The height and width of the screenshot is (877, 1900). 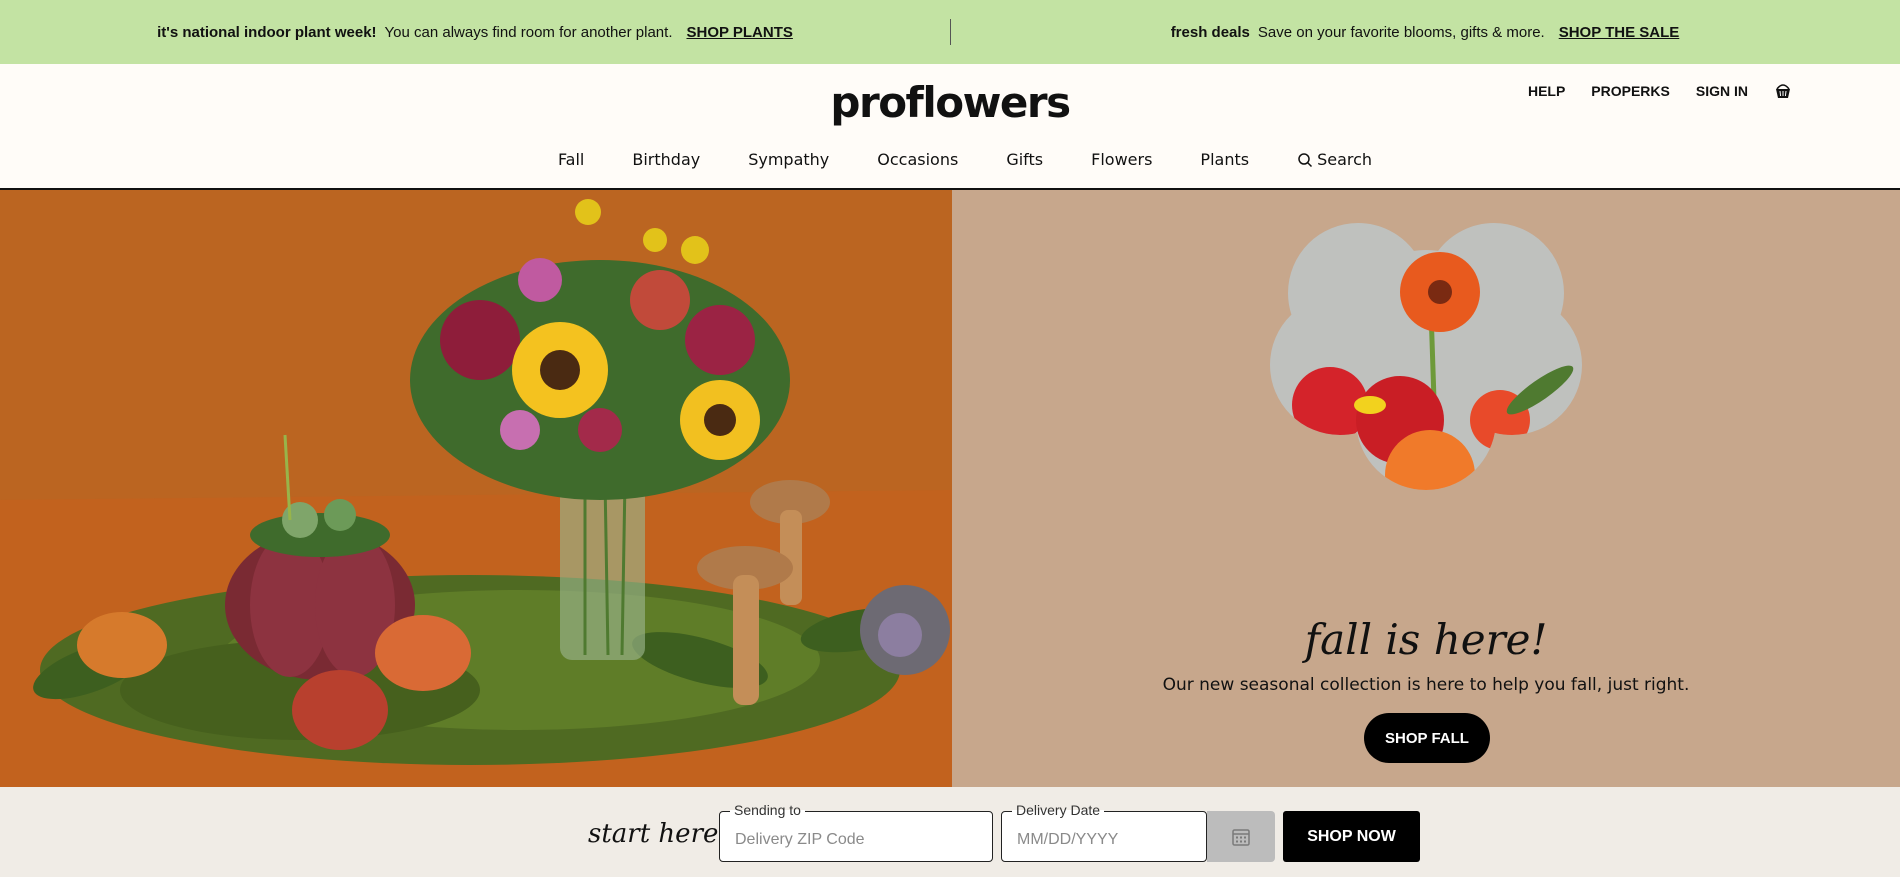 I want to click on zip-field: Sending to, so click(x=856, y=832).